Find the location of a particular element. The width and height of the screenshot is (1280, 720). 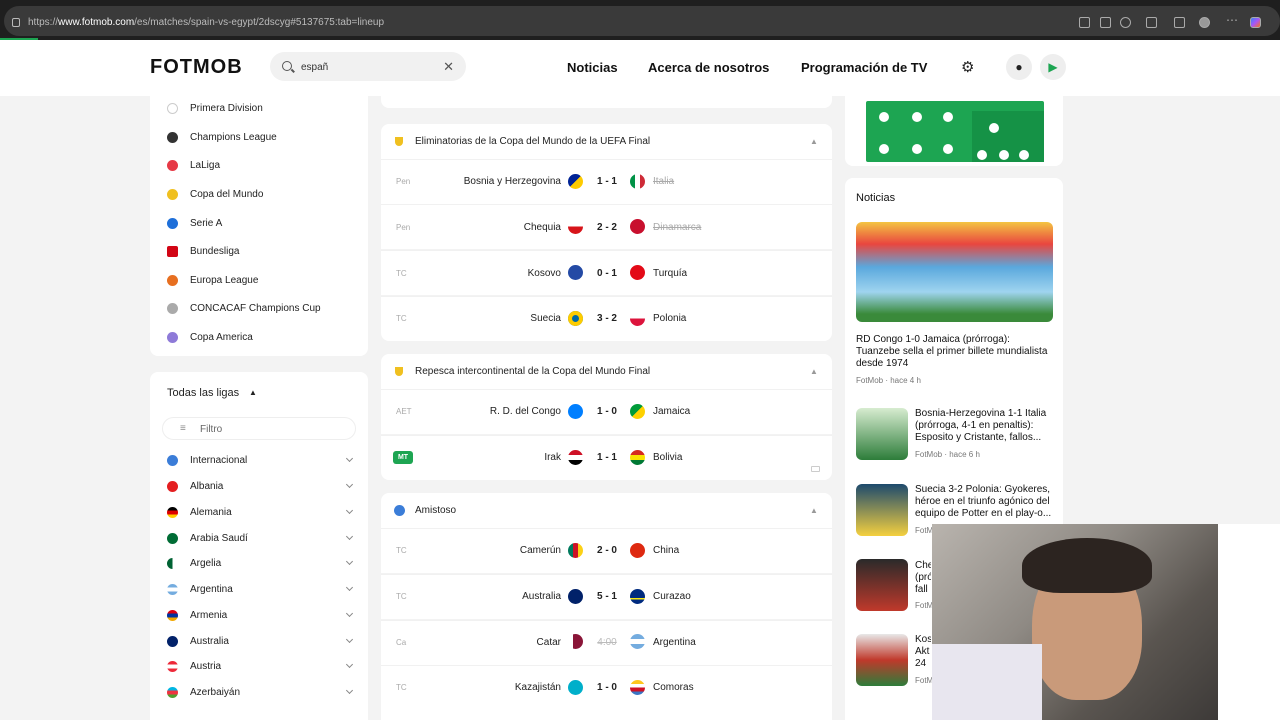

away-team: China is located at coordinates (666, 550).